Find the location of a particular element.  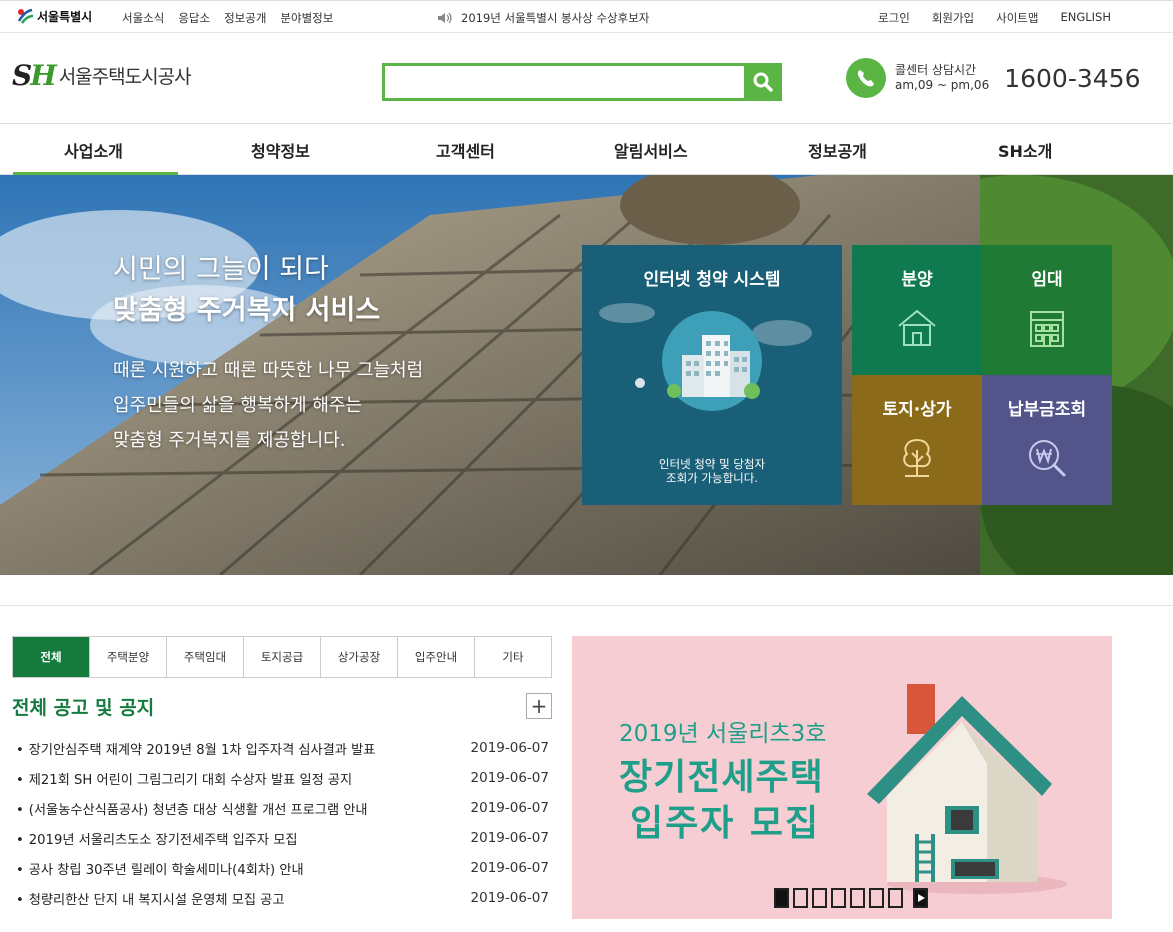

call-hours-block: 콜센터 상담시간 am,09 ~ pm,06 is located at coordinates (942, 78).